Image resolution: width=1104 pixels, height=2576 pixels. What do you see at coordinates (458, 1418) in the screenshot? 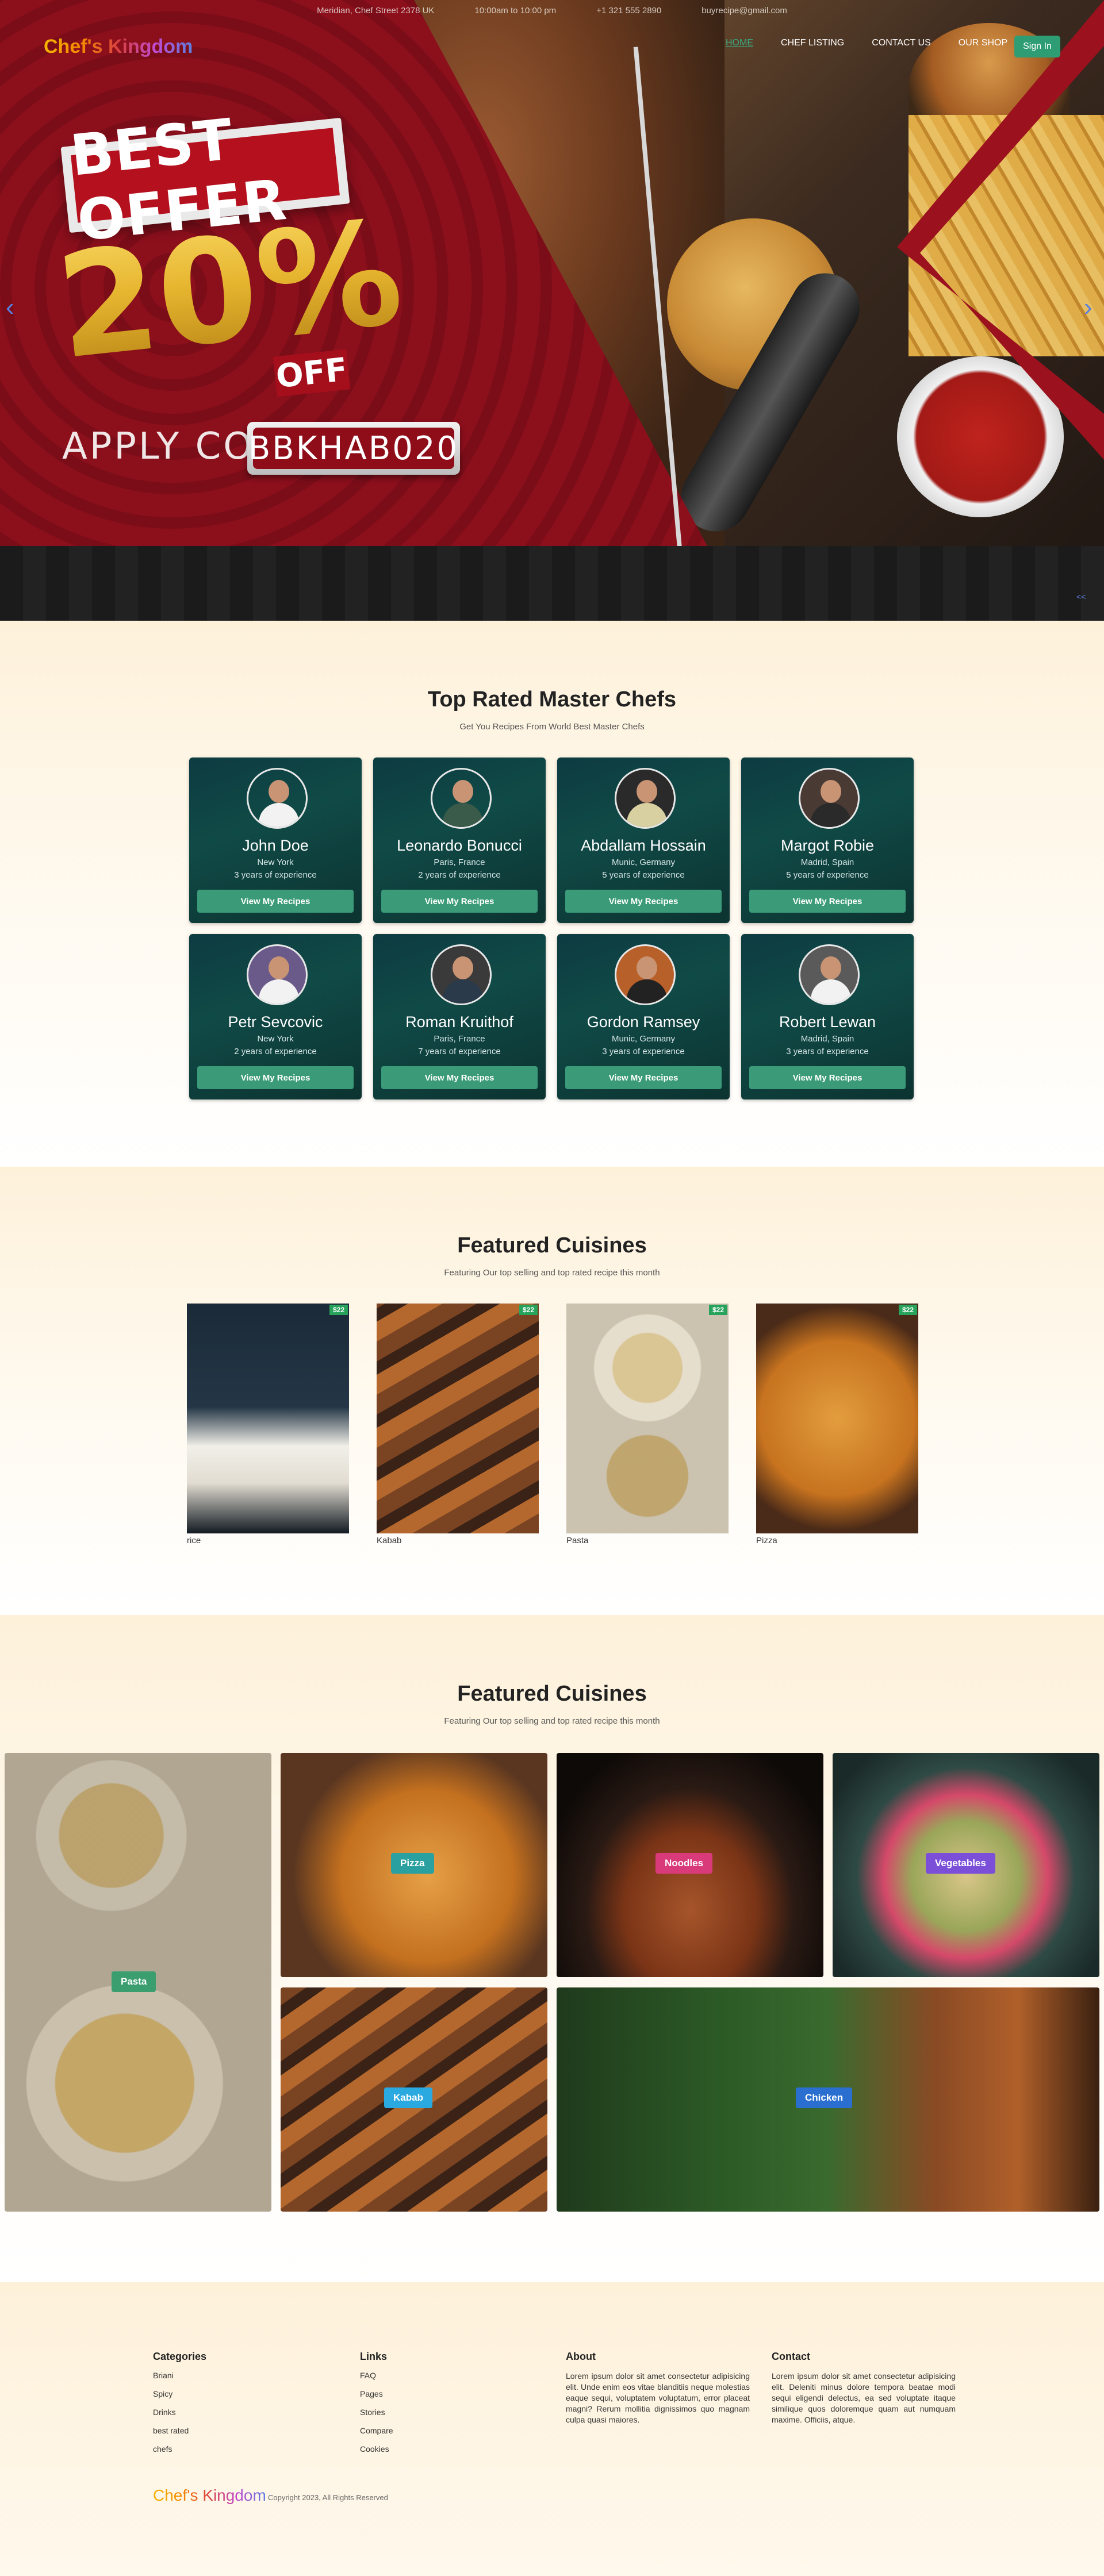
I see `cuisine-card-kabab: $22` at bounding box center [458, 1418].